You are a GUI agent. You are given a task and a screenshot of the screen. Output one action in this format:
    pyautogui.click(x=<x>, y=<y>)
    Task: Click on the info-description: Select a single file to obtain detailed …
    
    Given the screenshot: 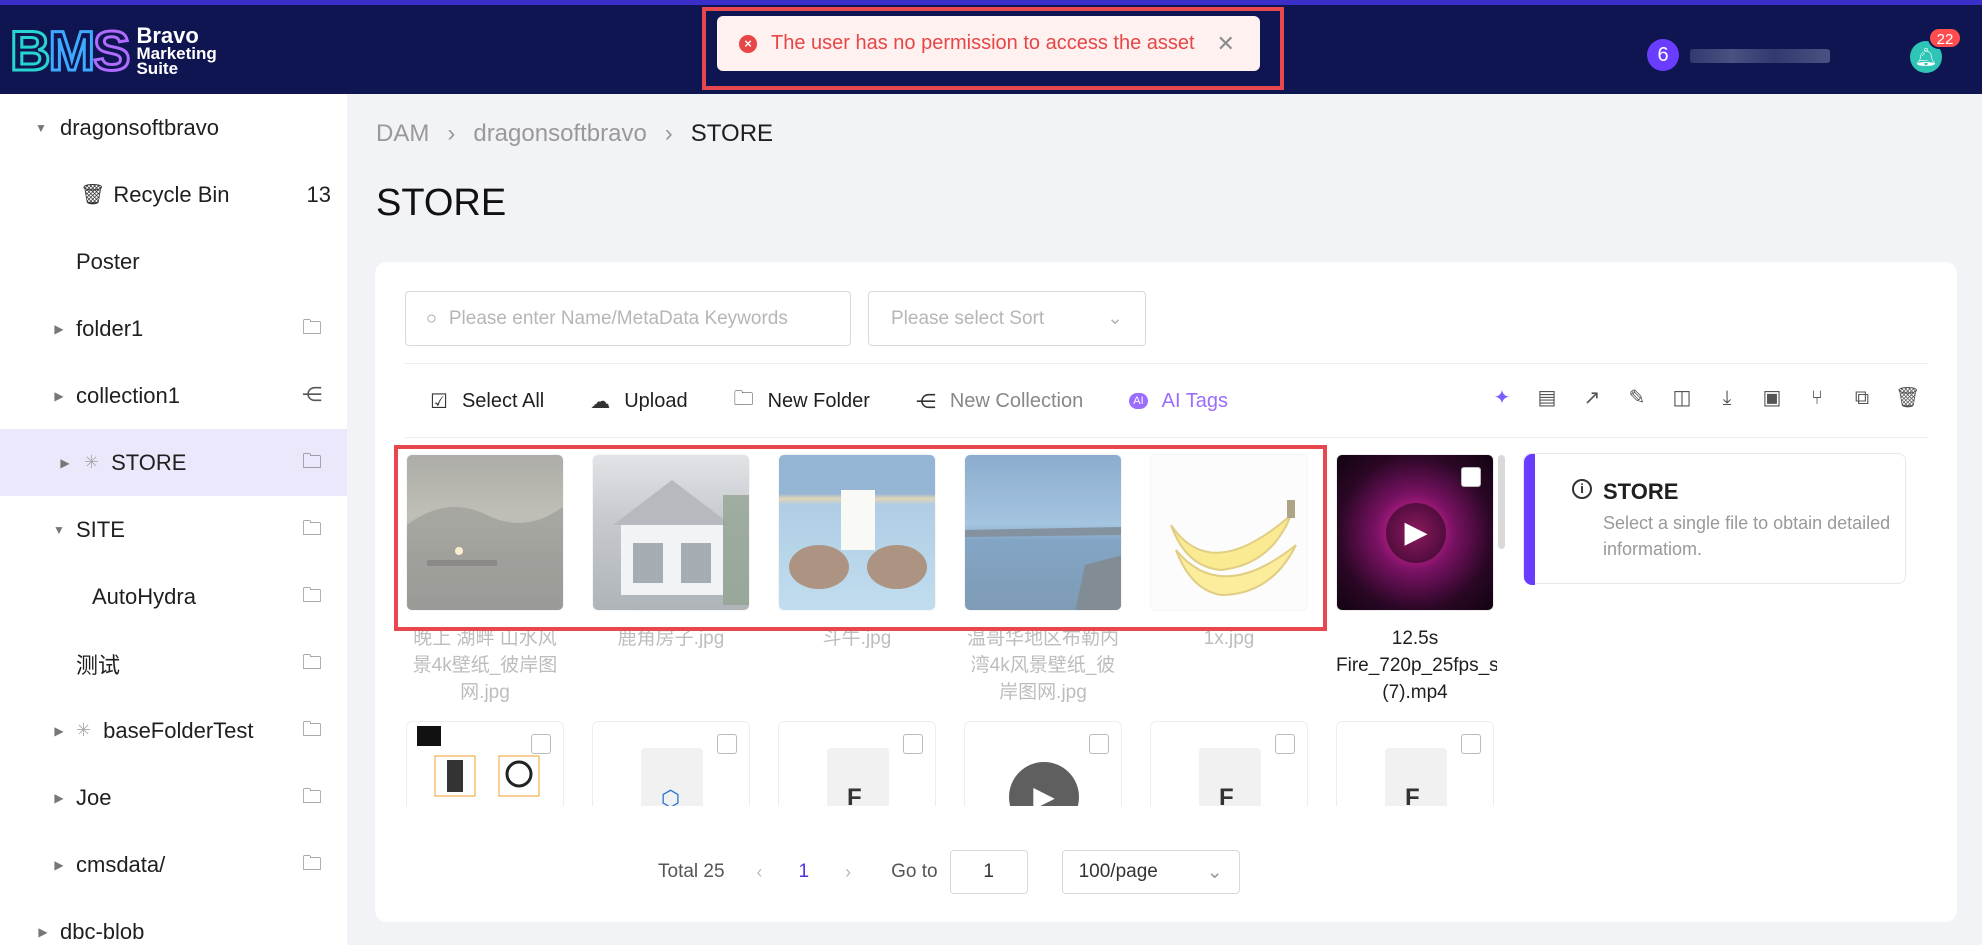 What is the action you would take?
    pyautogui.click(x=1747, y=536)
    